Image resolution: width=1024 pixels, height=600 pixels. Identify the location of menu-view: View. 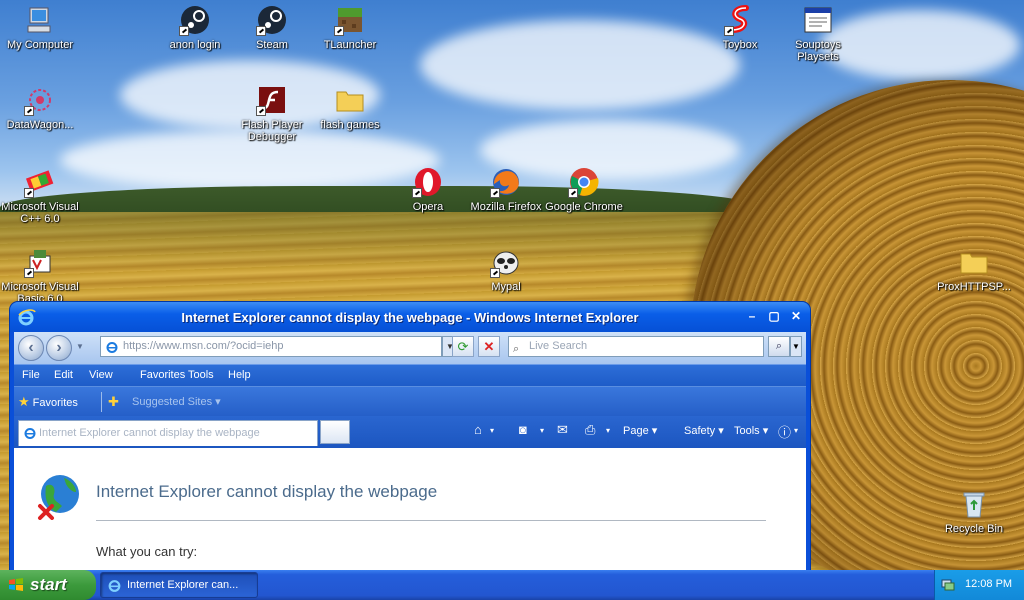
(101, 375).